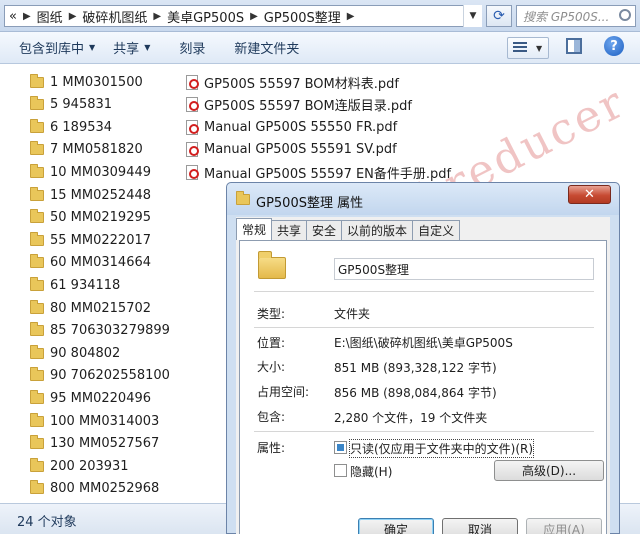  Describe the element at coordinates (271, 343) in the screenshot. I see `location-label: 位置:` at that location.